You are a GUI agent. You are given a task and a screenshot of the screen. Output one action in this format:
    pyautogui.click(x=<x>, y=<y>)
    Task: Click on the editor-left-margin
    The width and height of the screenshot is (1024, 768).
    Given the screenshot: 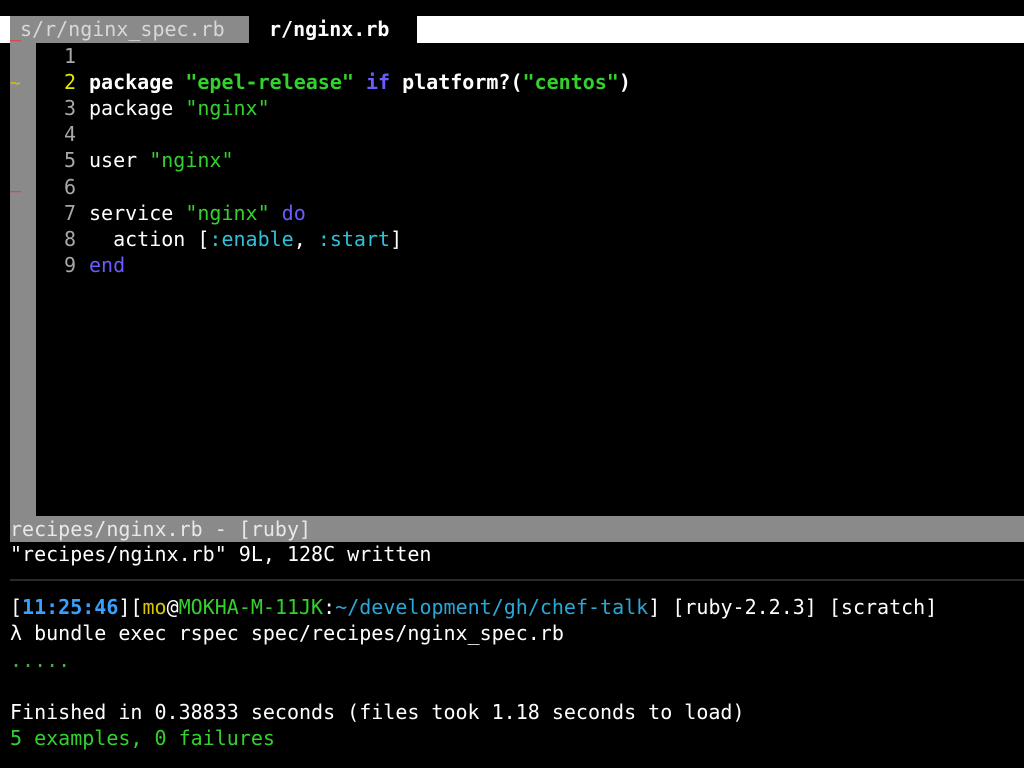 What is the action you would take?
    pyautogui.click(x=5, y=279)
    